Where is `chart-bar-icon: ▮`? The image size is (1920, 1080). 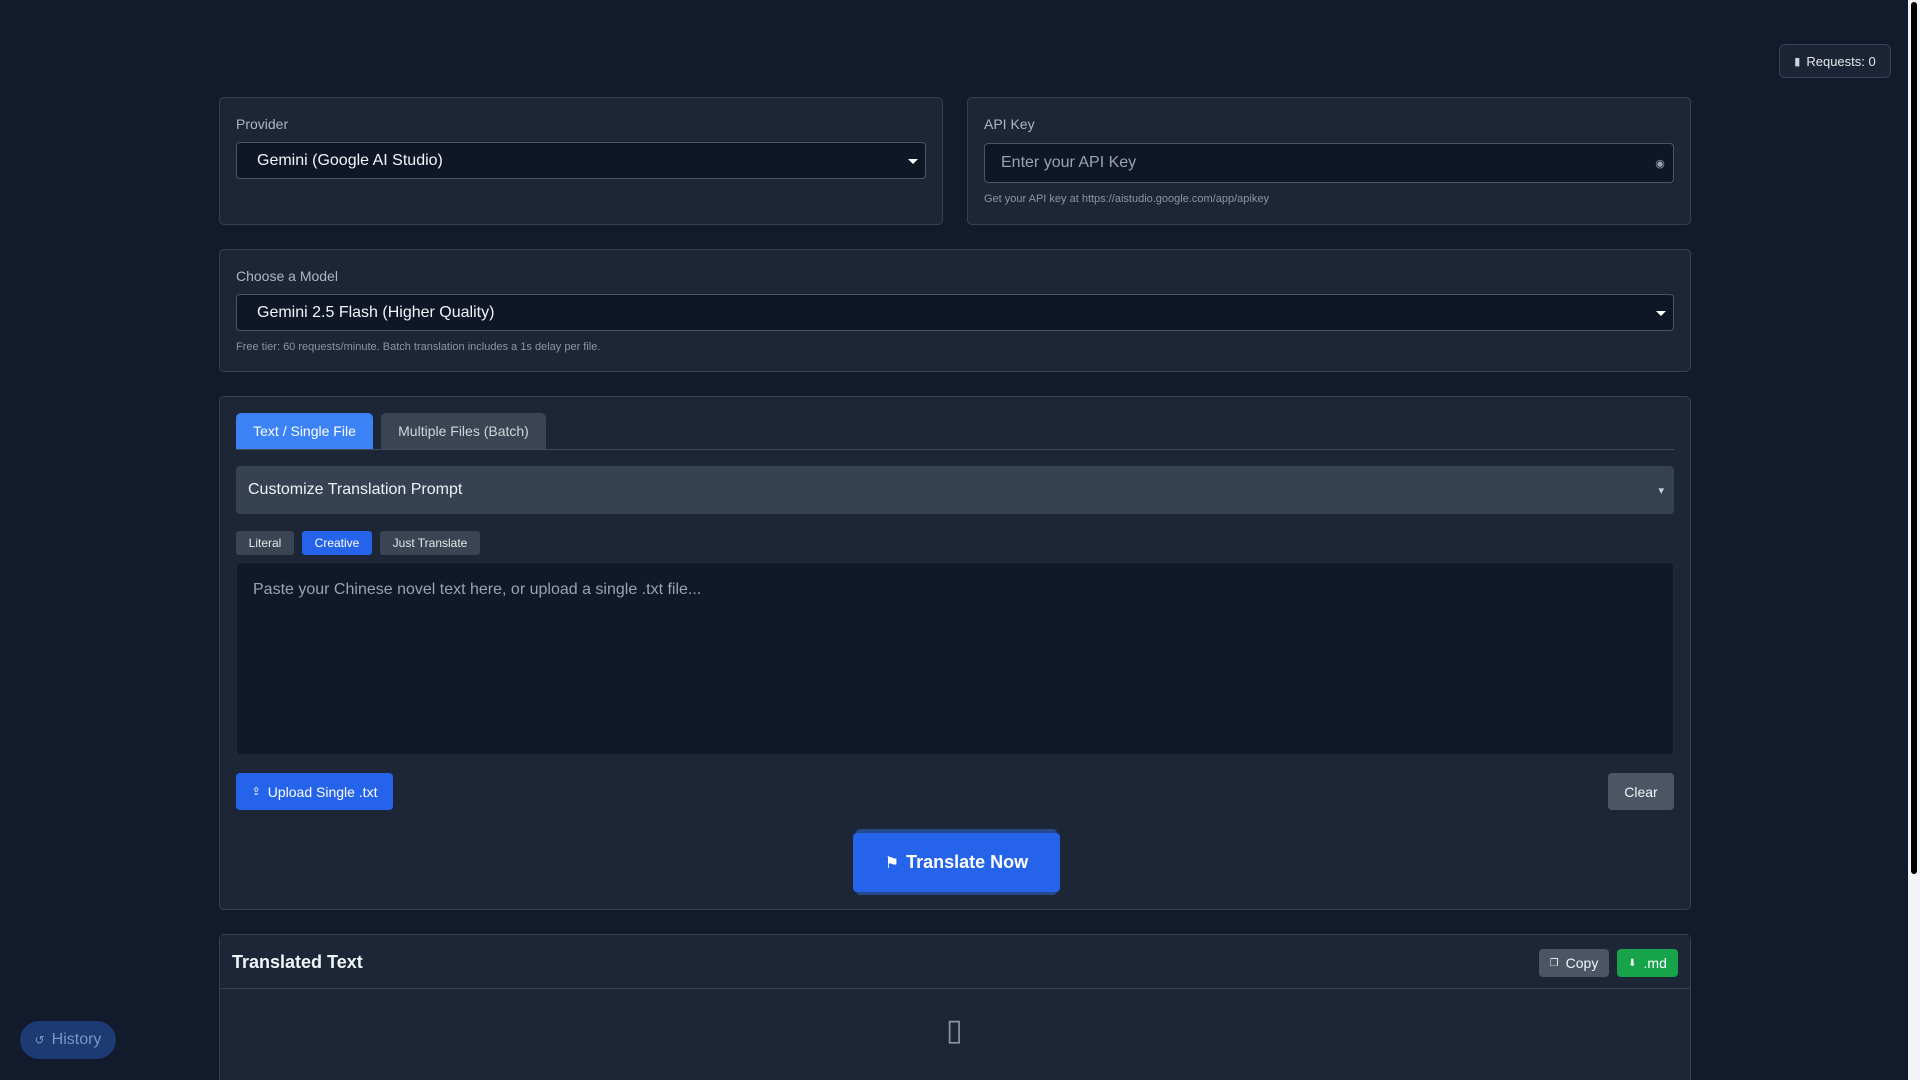 chart-bar-icon: ▮ is located at coordinates (1797, 61).